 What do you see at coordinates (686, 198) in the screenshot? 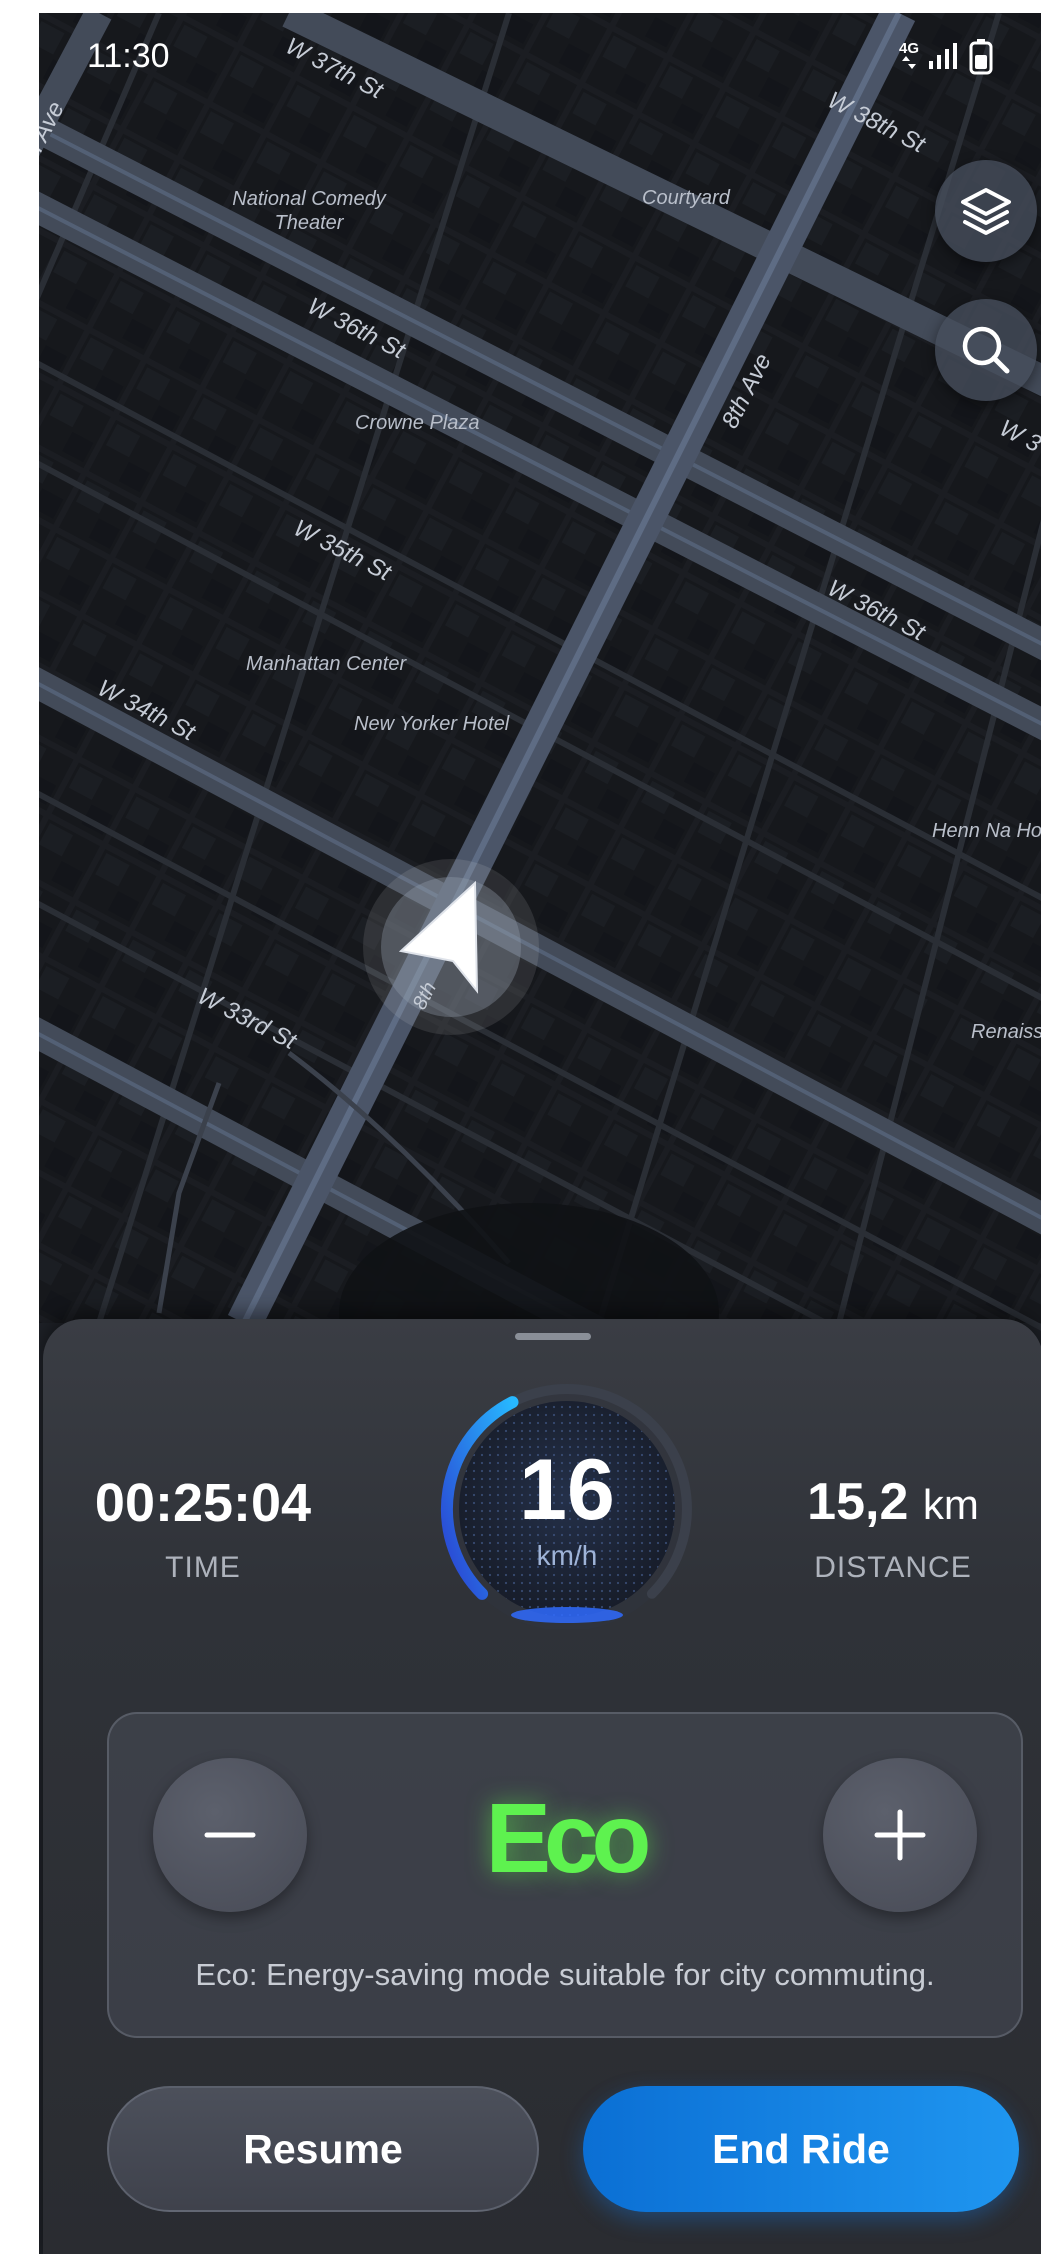
I see `place-courtyard: Courtyard` at bounding box center [686, 198].